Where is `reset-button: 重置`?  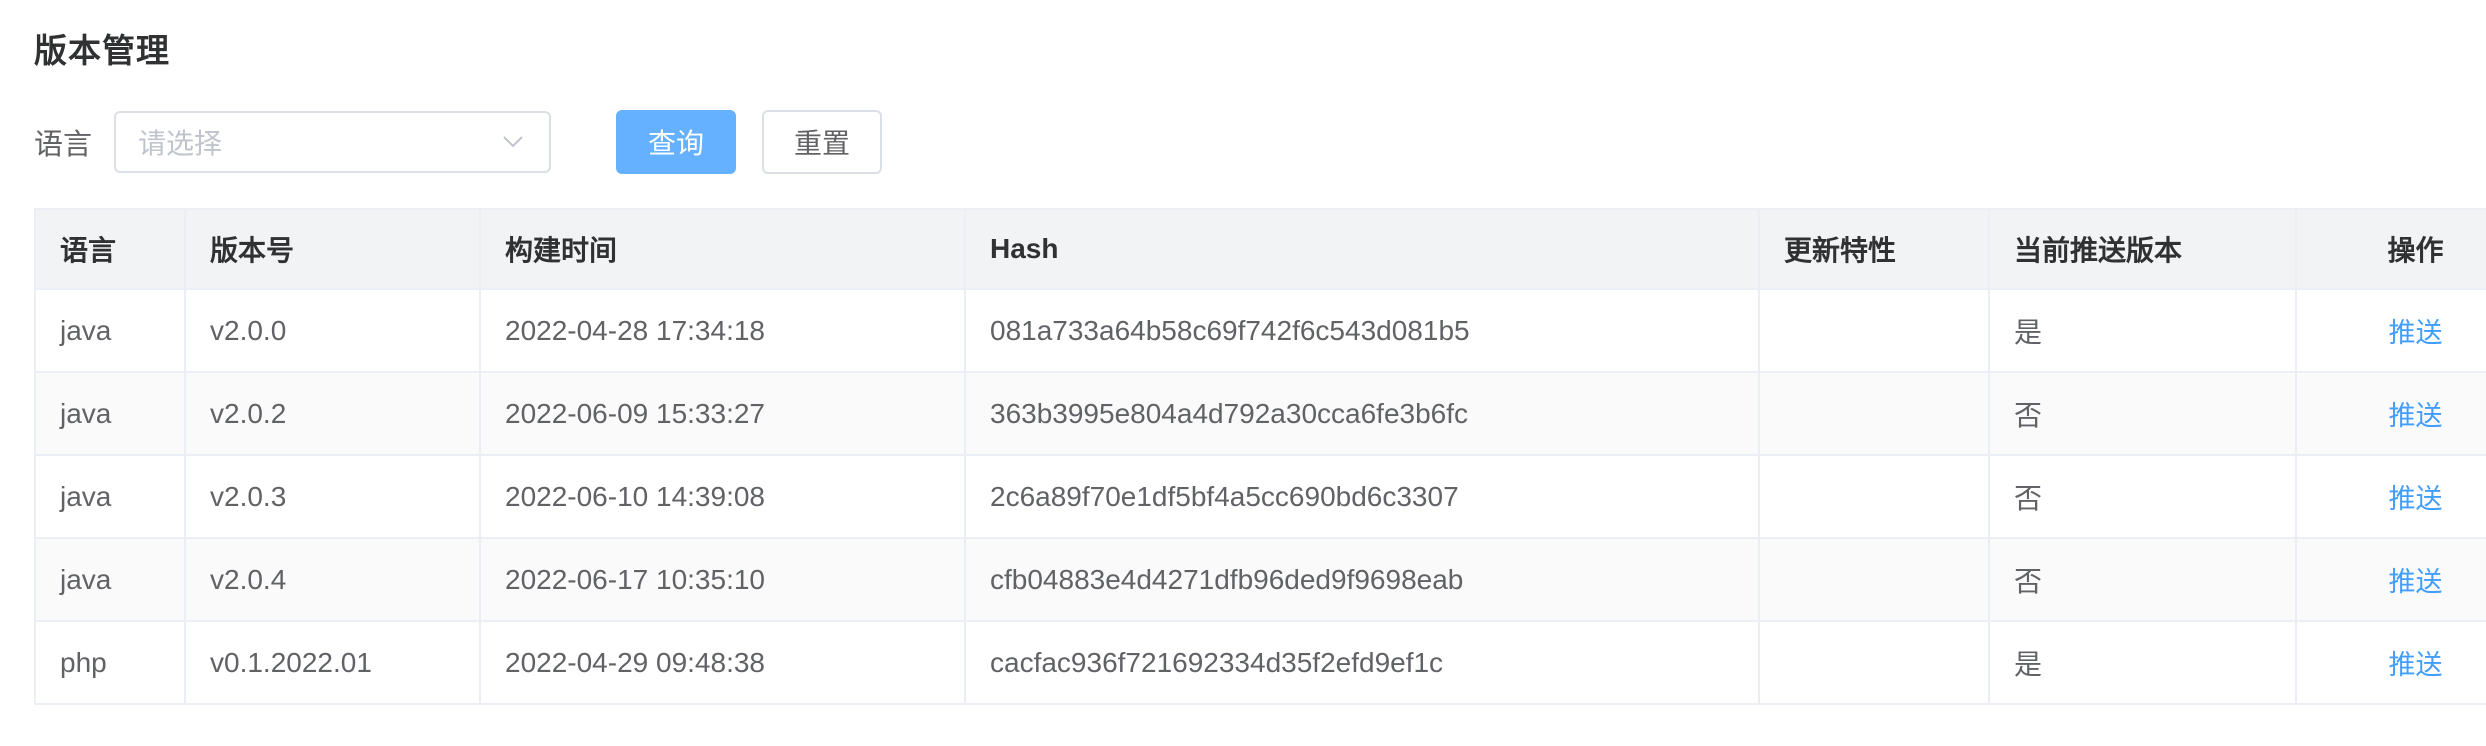
reset-button: 重置 is located at coordinates (822, 142).